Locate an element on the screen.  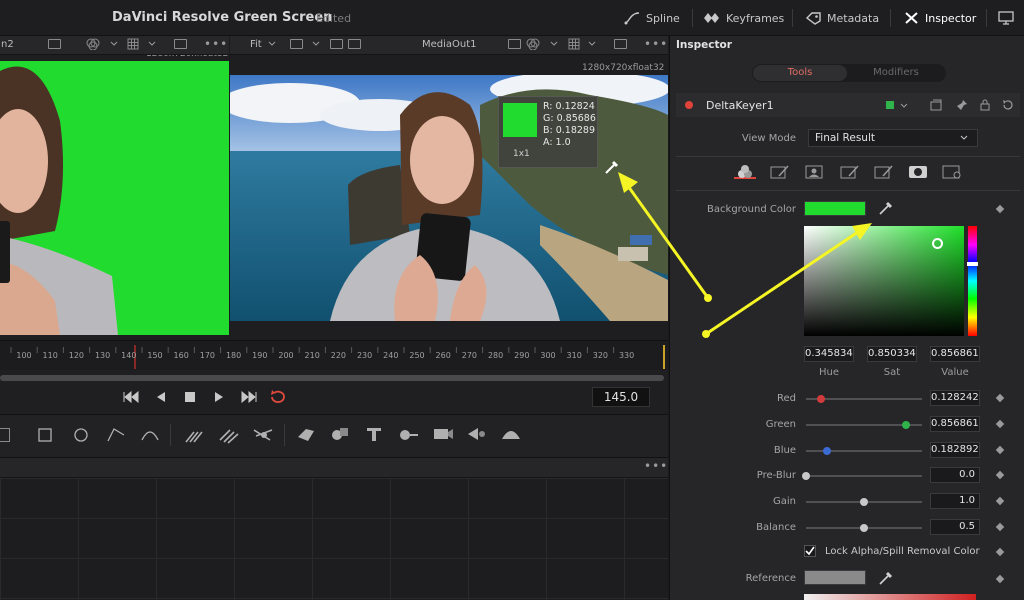
lock-icon is located at coordinates (985, 105).